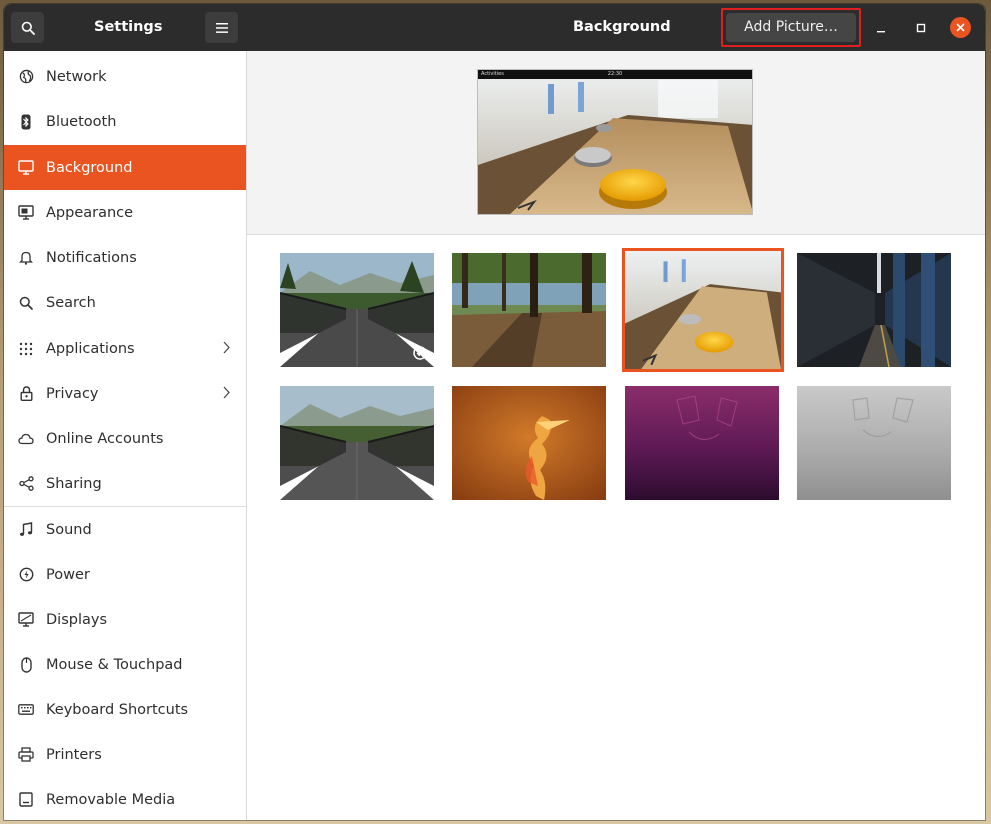 This screenshot has width=991, height=824. I want to click on maximize-icon, so click(921, 28).